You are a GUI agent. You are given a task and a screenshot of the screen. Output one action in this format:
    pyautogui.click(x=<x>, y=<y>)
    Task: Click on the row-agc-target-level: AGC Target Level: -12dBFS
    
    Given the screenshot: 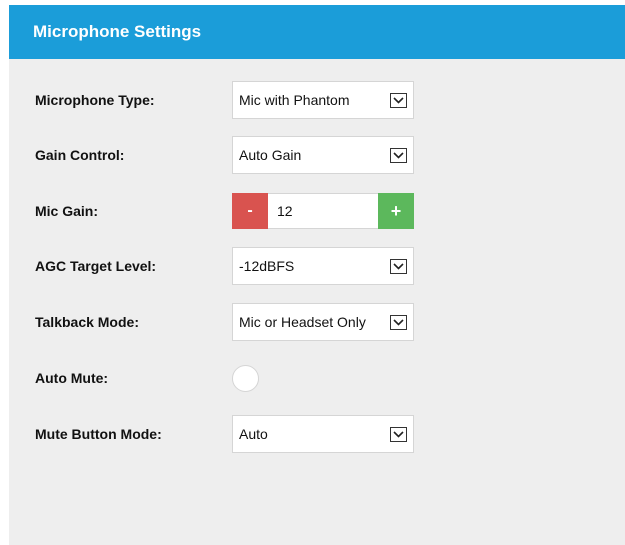 What is the action you would take?
    pyautogui.click(x=317, y=266)
    